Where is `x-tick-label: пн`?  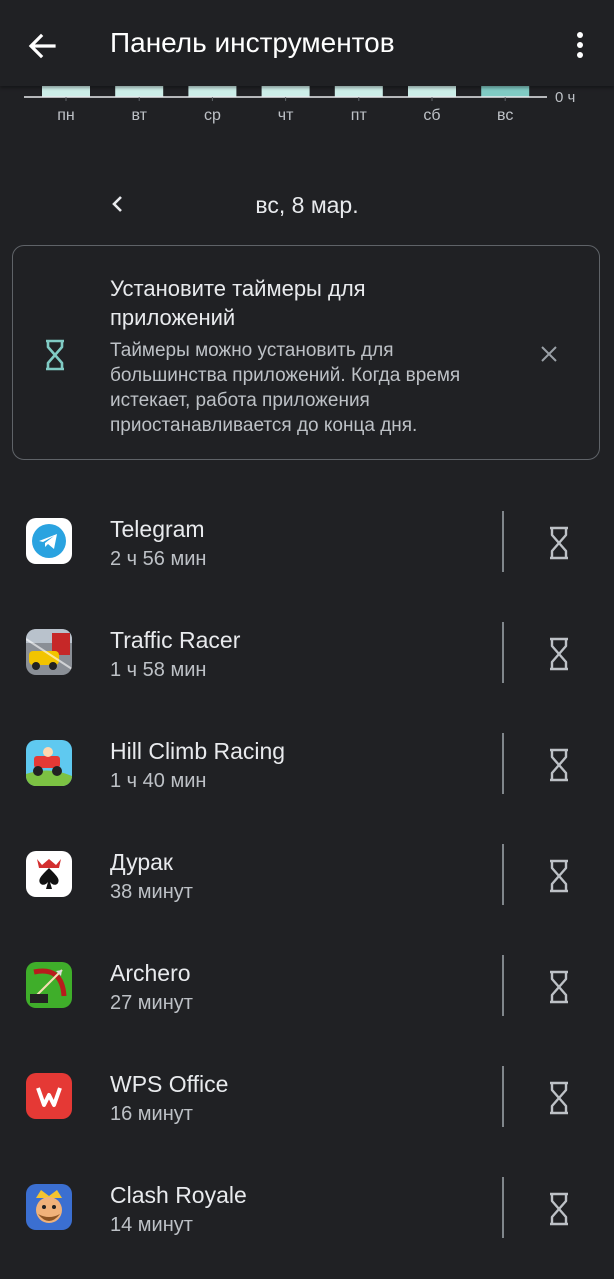
x-tick-label: пн is located at coordinates (66, 115).